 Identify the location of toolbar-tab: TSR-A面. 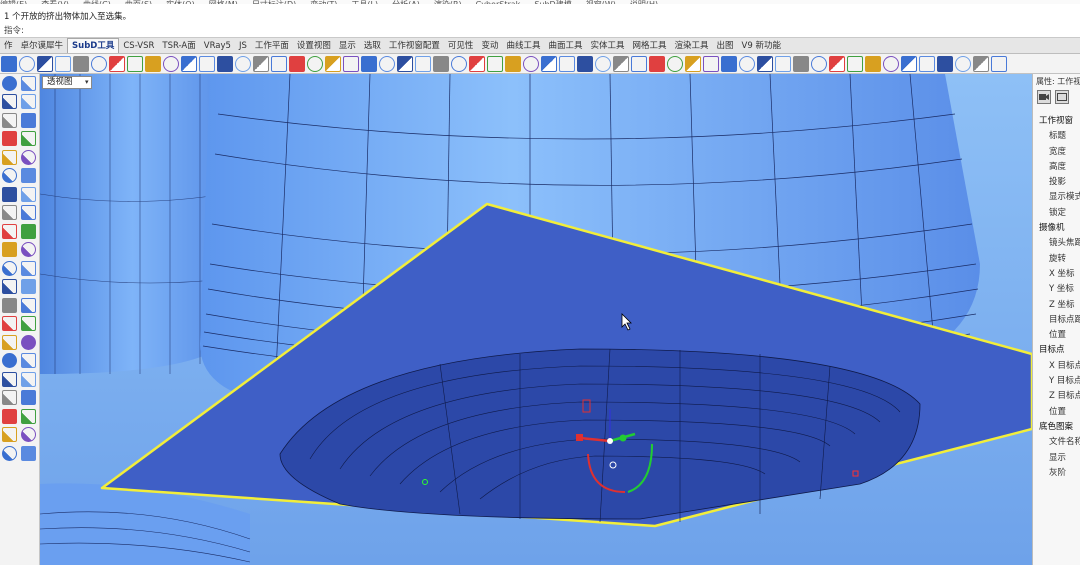
(178, 46).